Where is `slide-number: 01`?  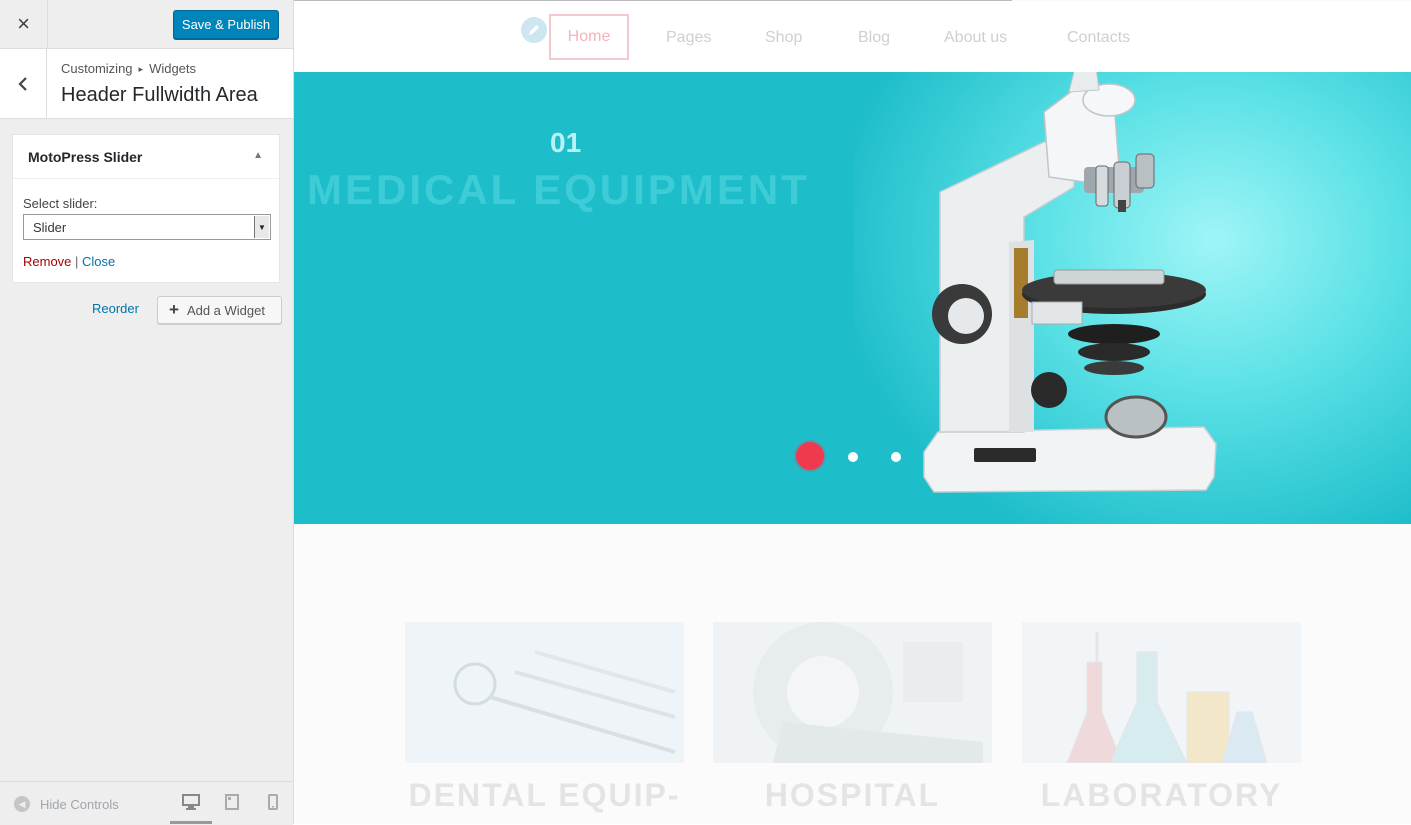 slide-number: 01 is located at coordinates (566, 142).